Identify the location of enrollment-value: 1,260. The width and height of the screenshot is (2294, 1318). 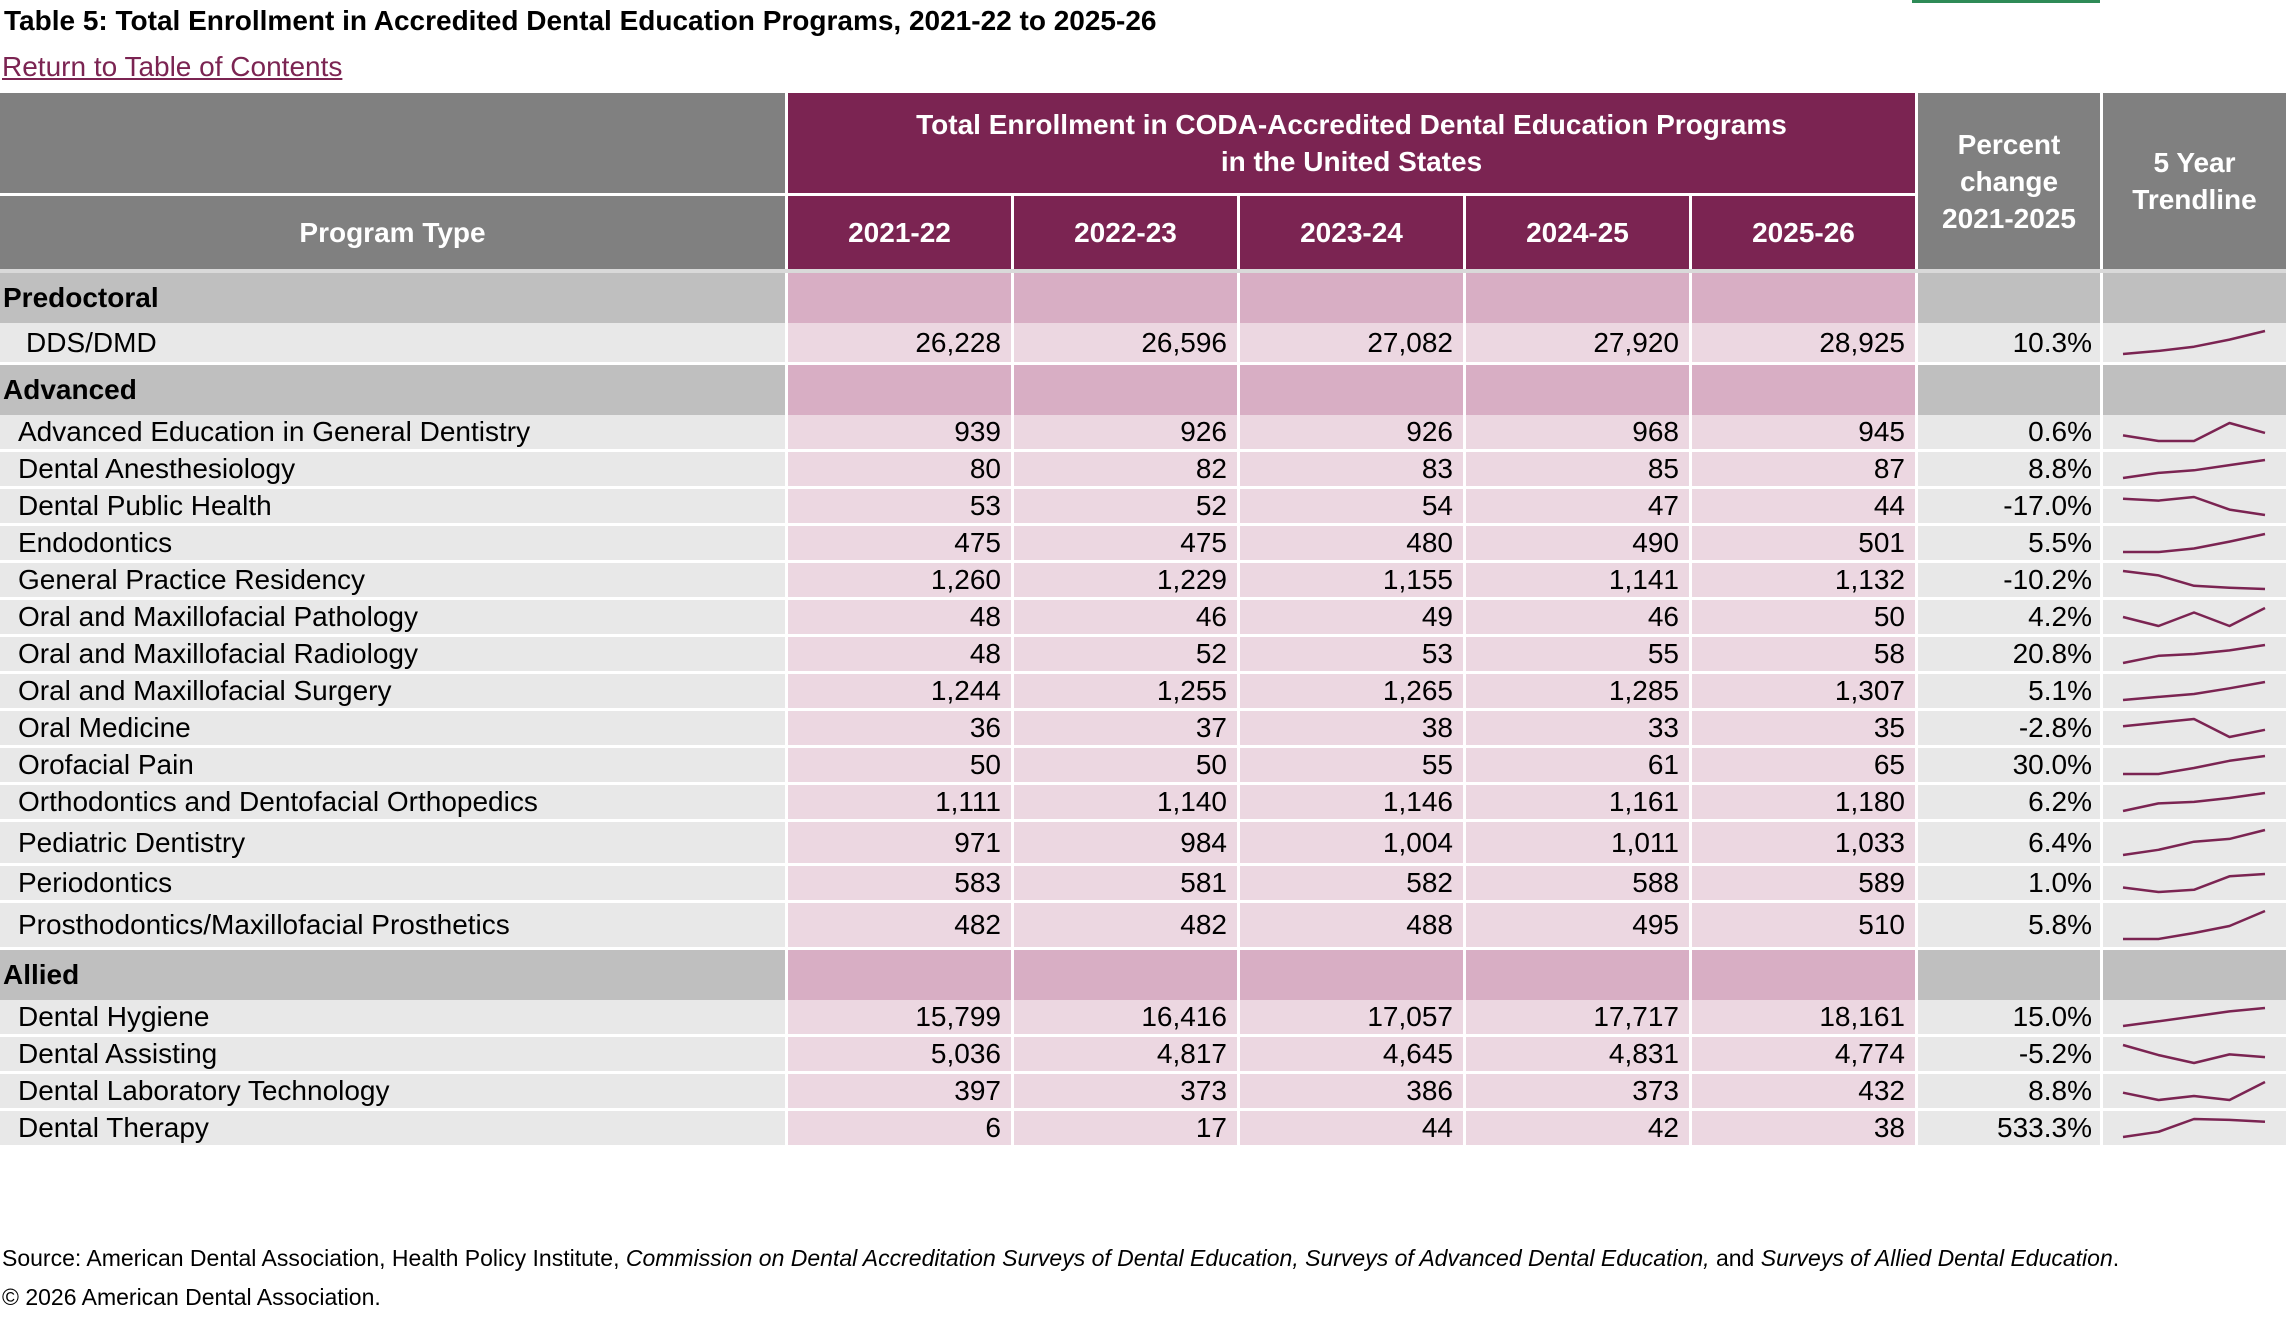
(898, 581).